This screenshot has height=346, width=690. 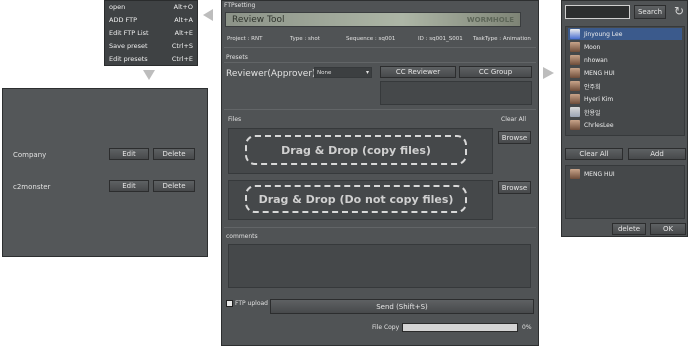 I want to click on delete-user-button: delete, so click(x=629, y=229).